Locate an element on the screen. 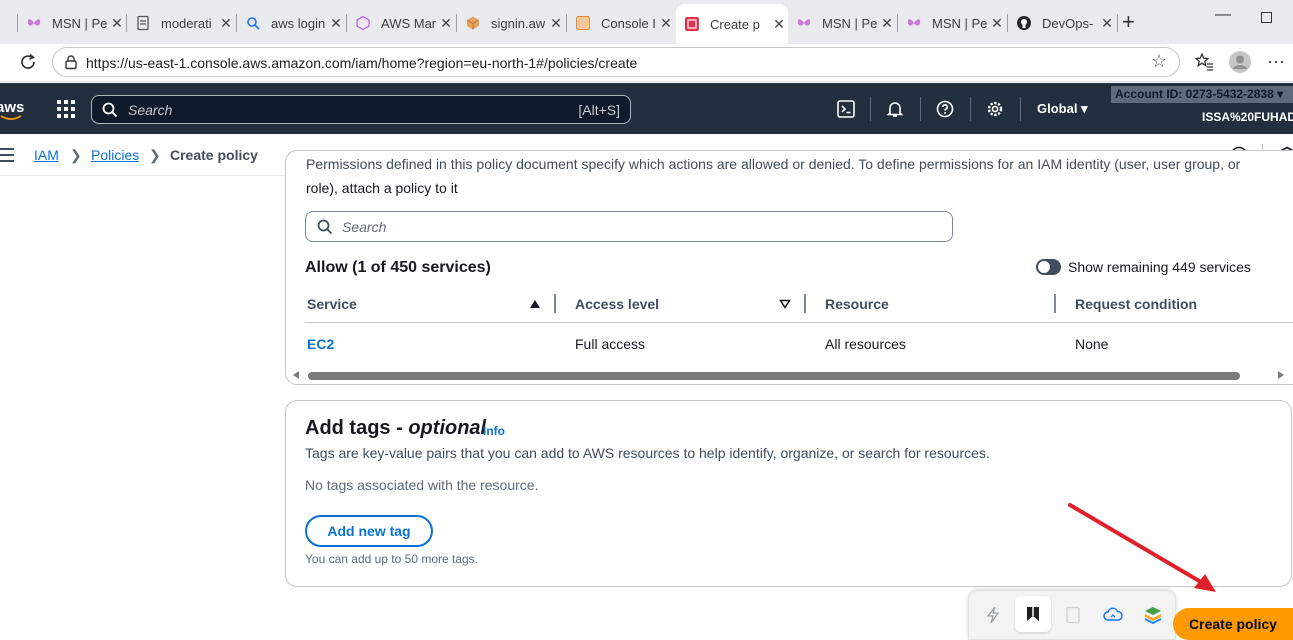  cell-request-condition: None is located at coordinates (1092, 344).